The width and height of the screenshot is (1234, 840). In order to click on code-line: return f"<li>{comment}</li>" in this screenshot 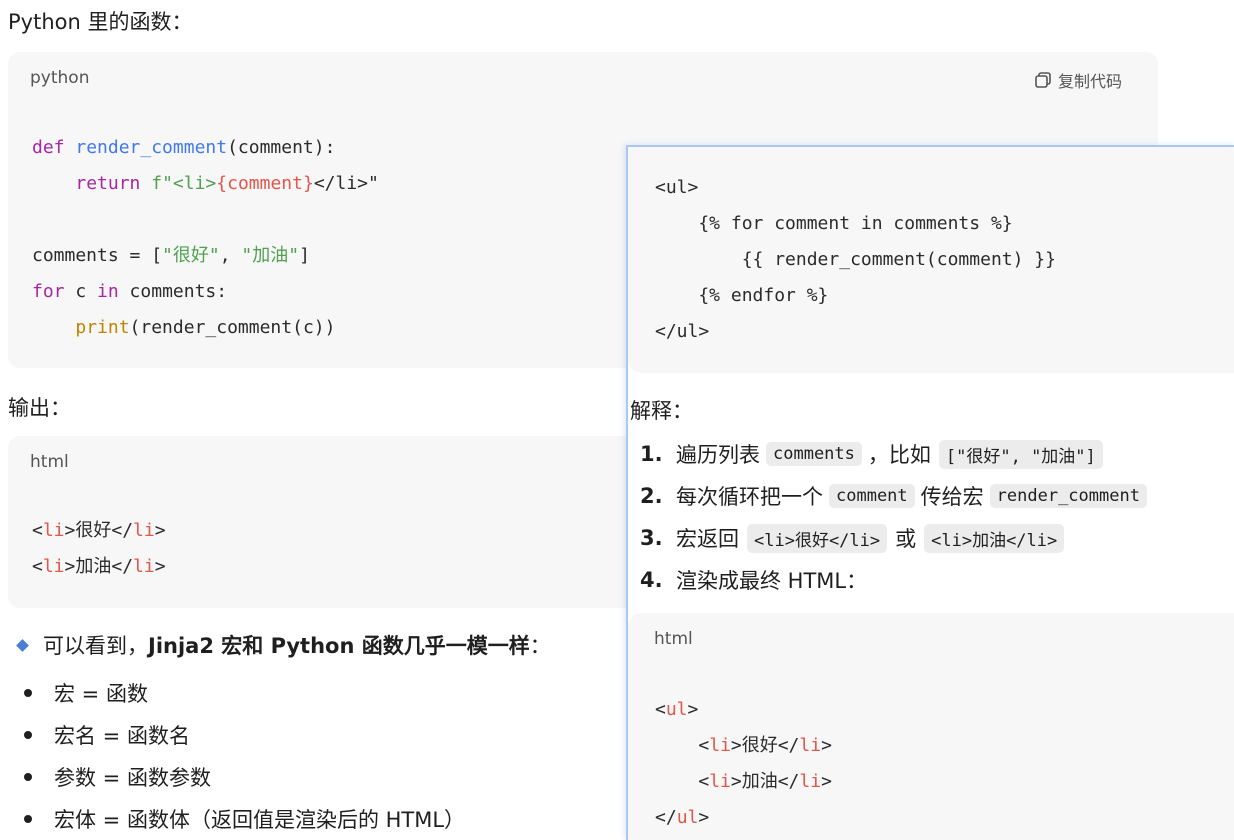, I will do `click(227, 183)`.